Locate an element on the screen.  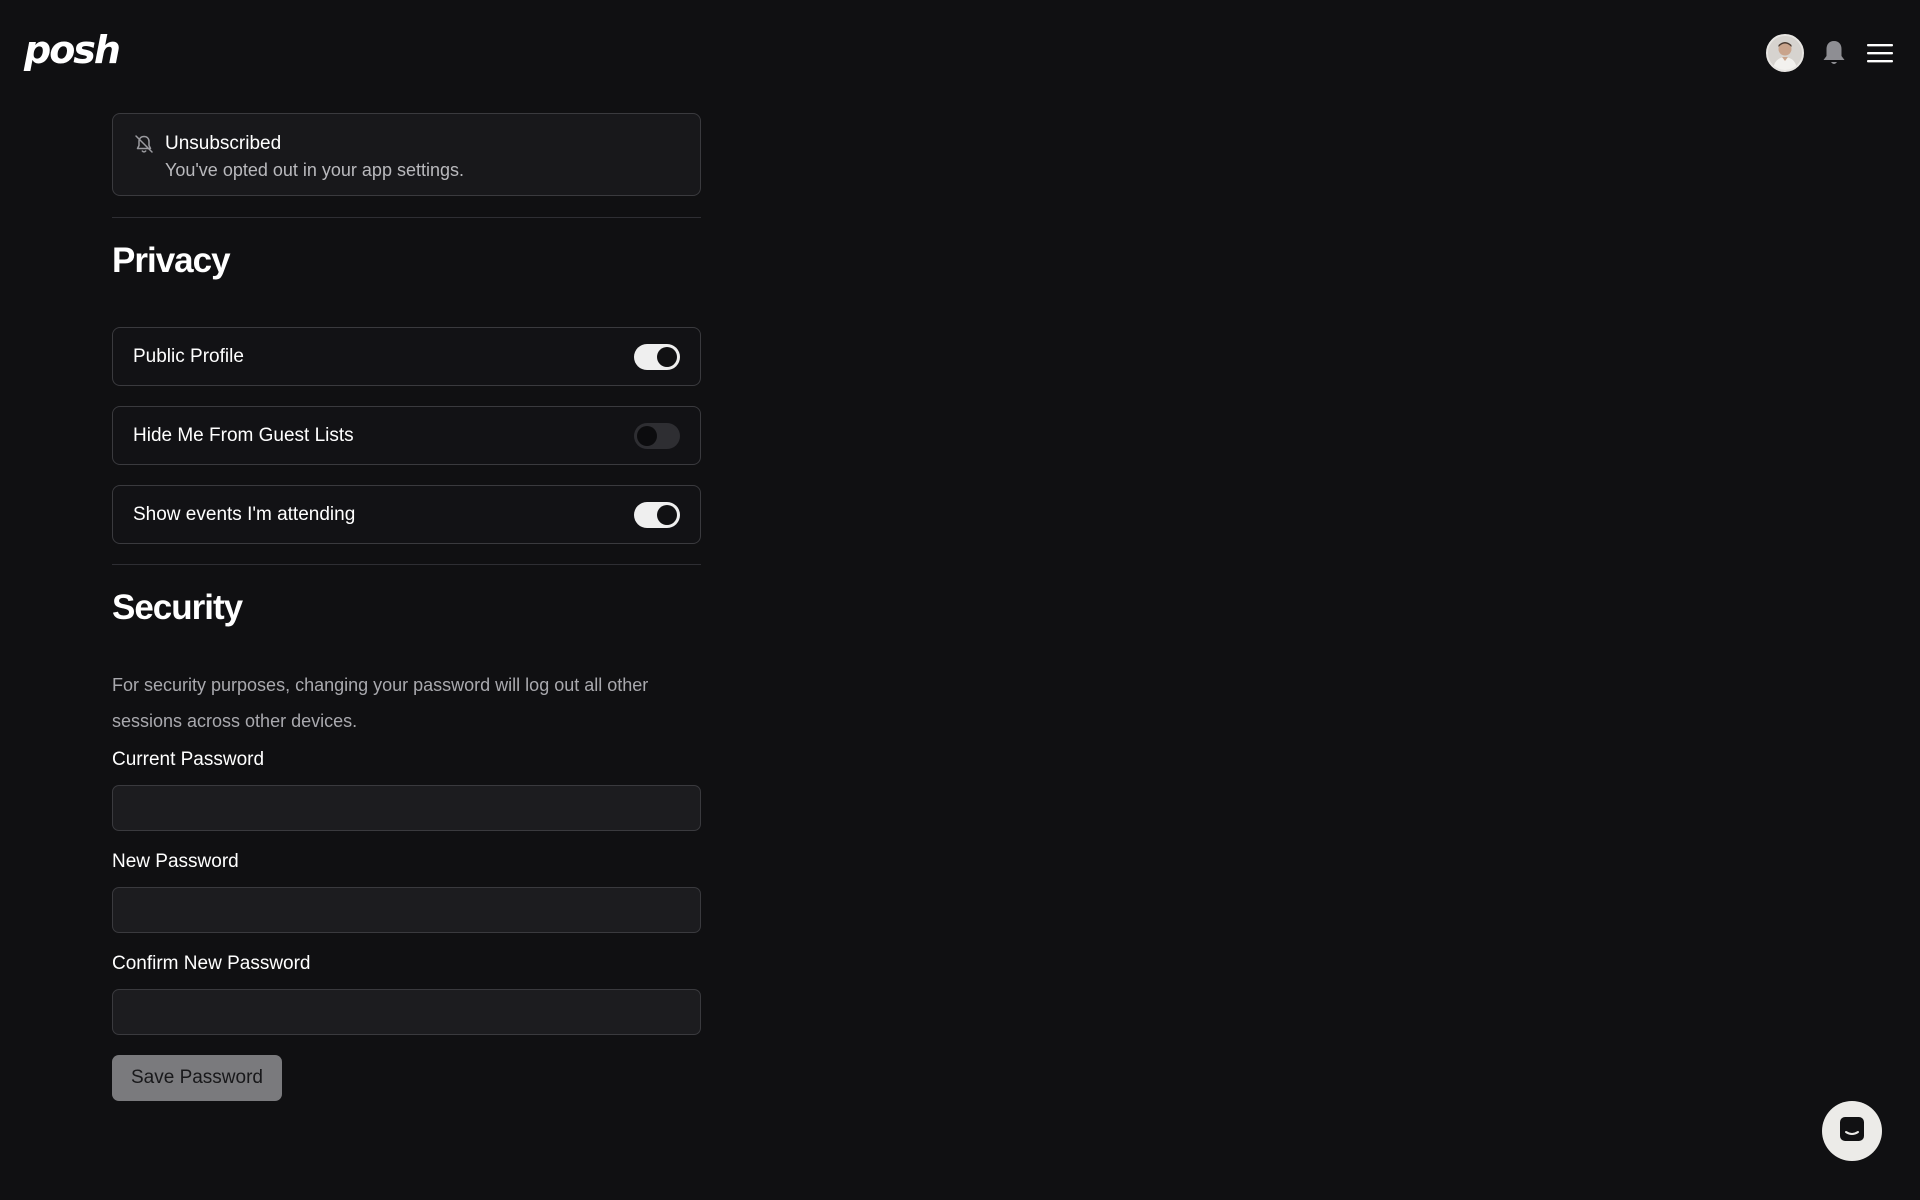
current-password-label: Current Password is located at coordinates (188, 759).